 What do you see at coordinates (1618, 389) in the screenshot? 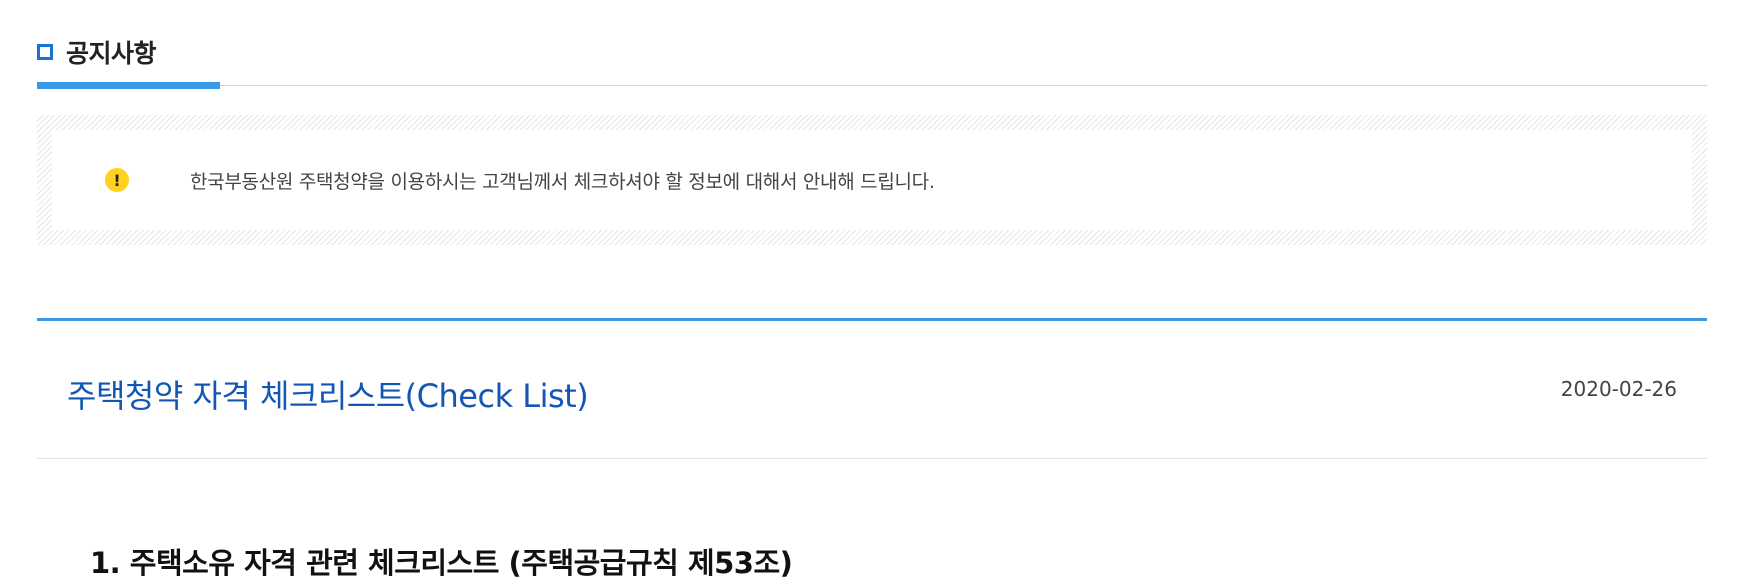
I see `post-date: 2020-02-26` at bounding box center [1618, 389].